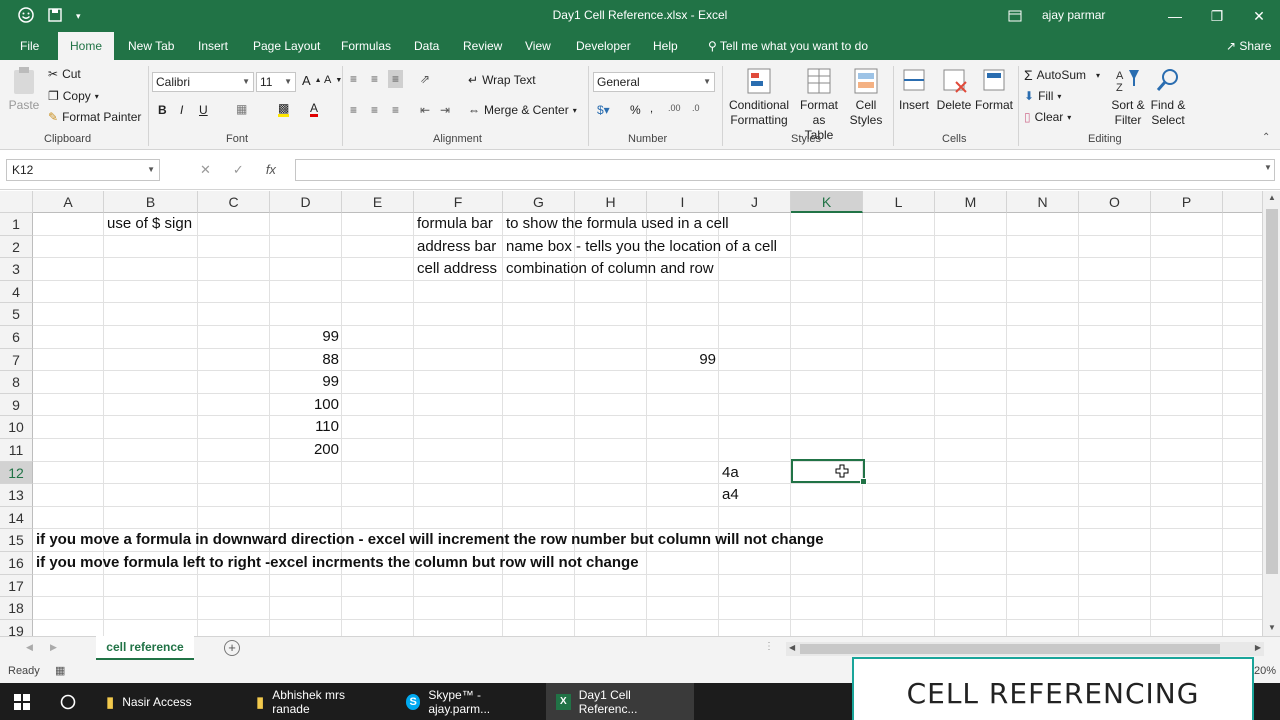  I want to click on tab-view: View, so click(538, 46).